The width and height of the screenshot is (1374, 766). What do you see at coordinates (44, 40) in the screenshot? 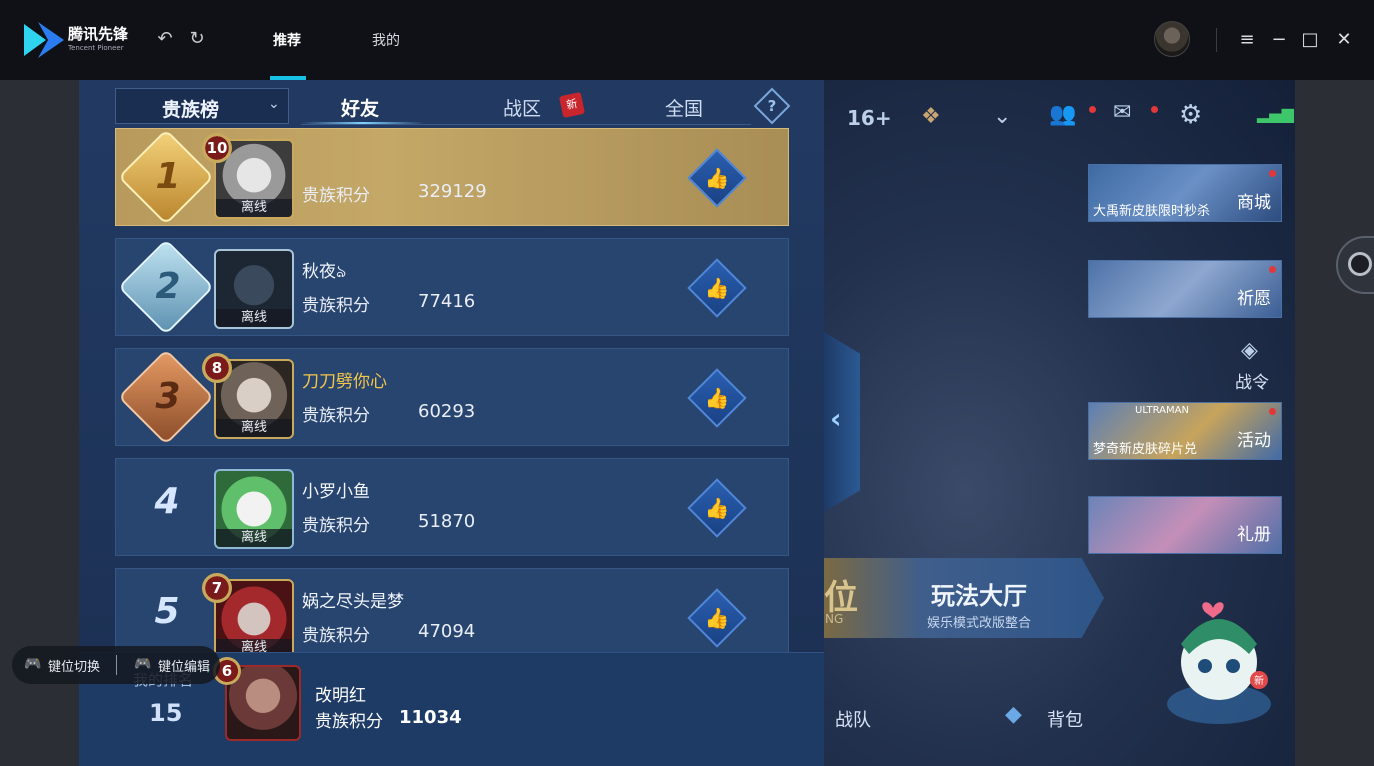
I see `tencent-pioneer-logo` at bounding box center [44, 40].